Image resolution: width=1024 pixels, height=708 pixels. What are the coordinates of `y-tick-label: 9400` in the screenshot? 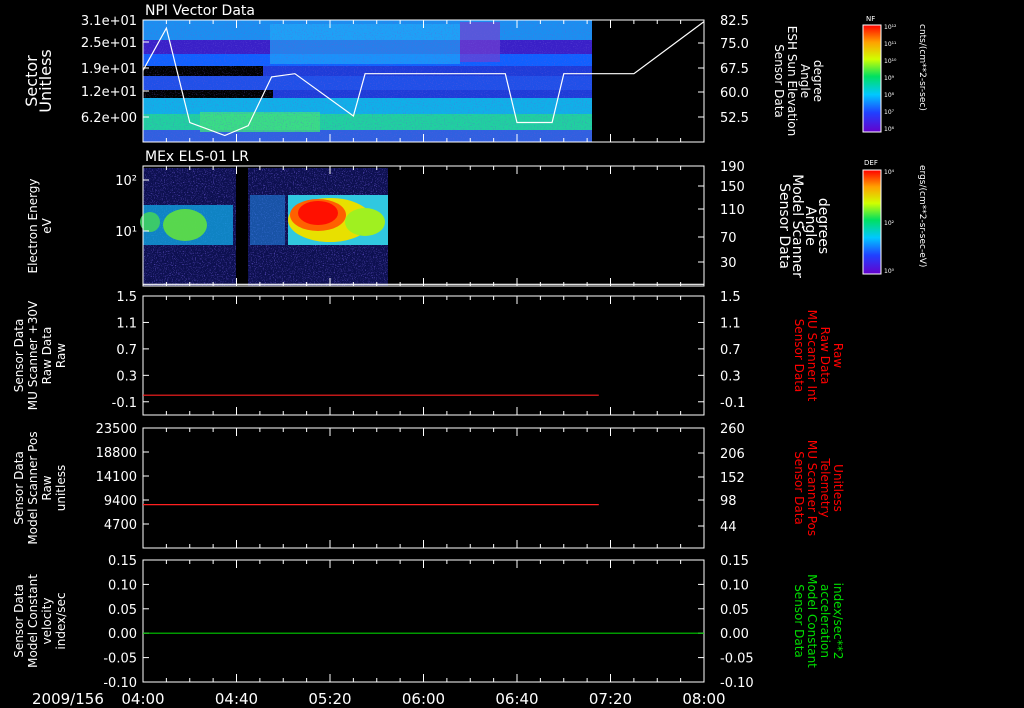 It's located at (120, 501).